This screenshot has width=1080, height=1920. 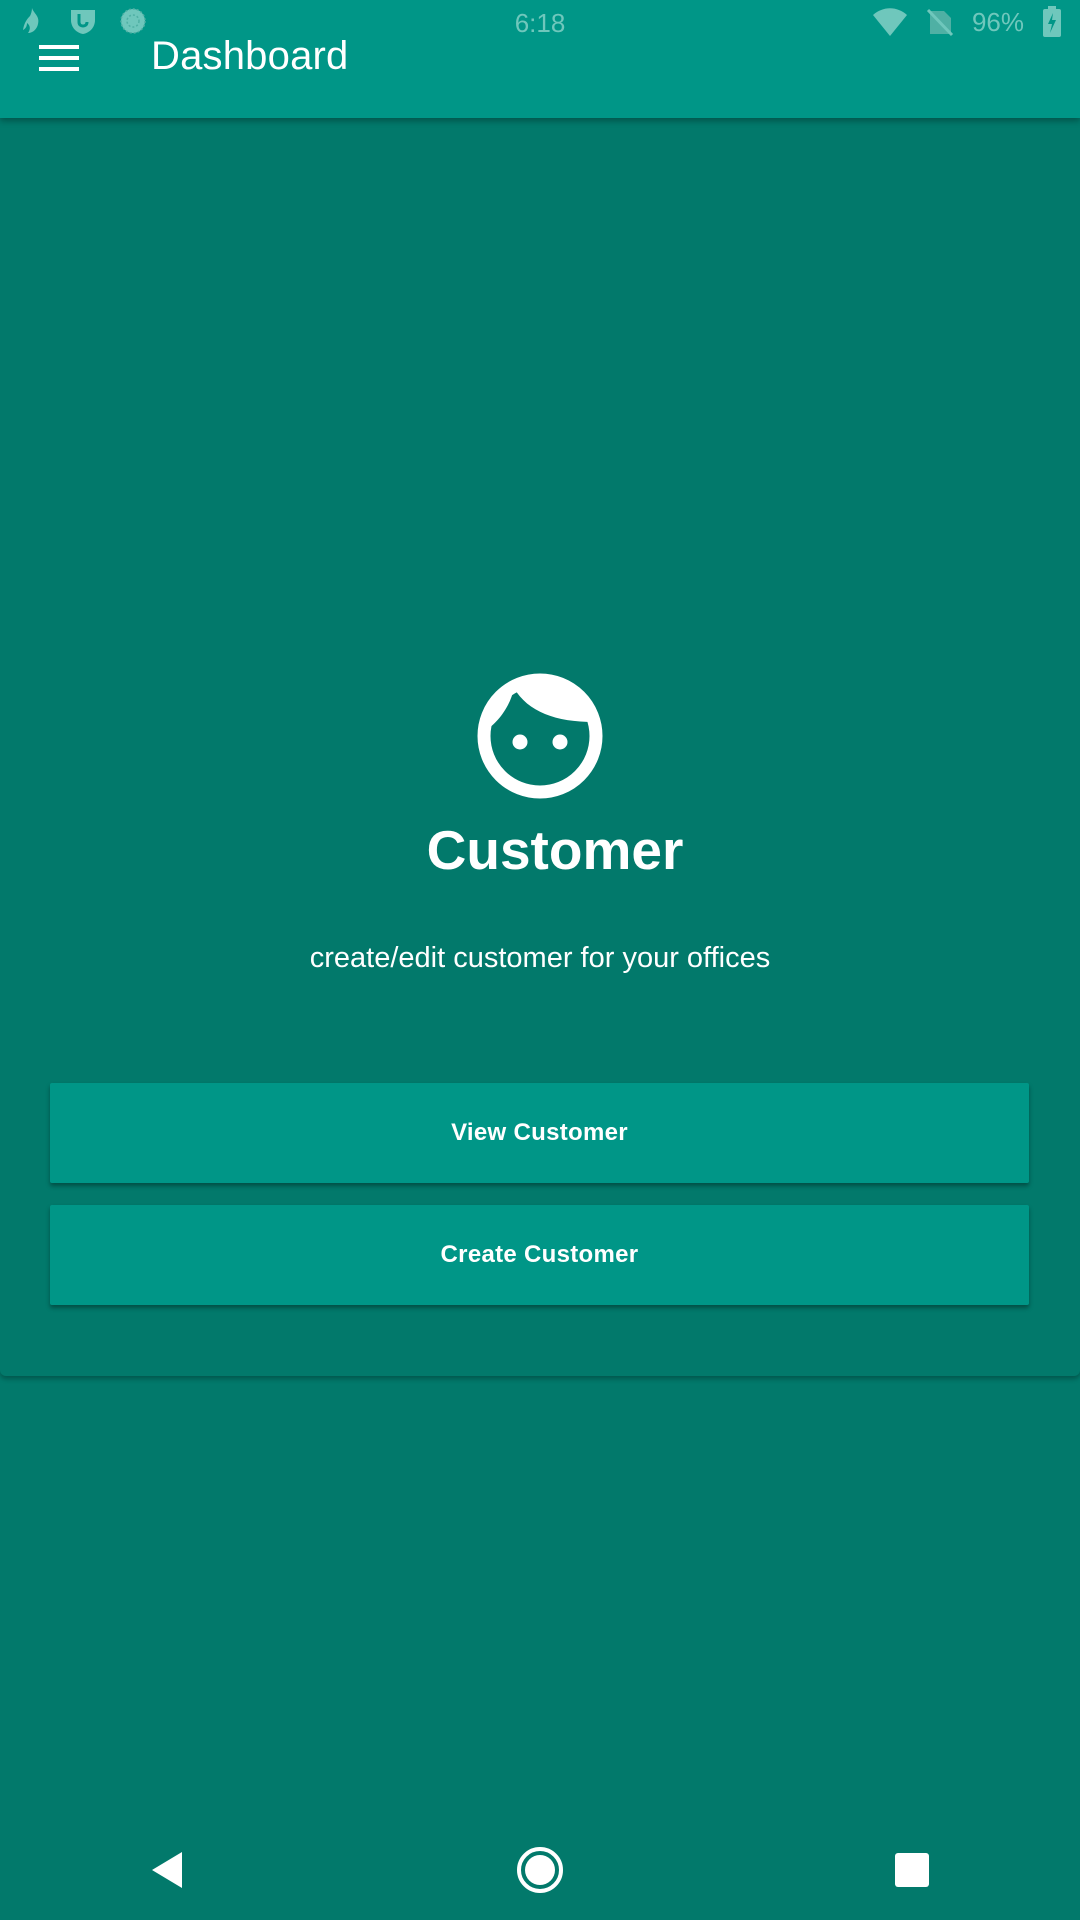 I want to click on home-icon, so click(x=540, y=1870).